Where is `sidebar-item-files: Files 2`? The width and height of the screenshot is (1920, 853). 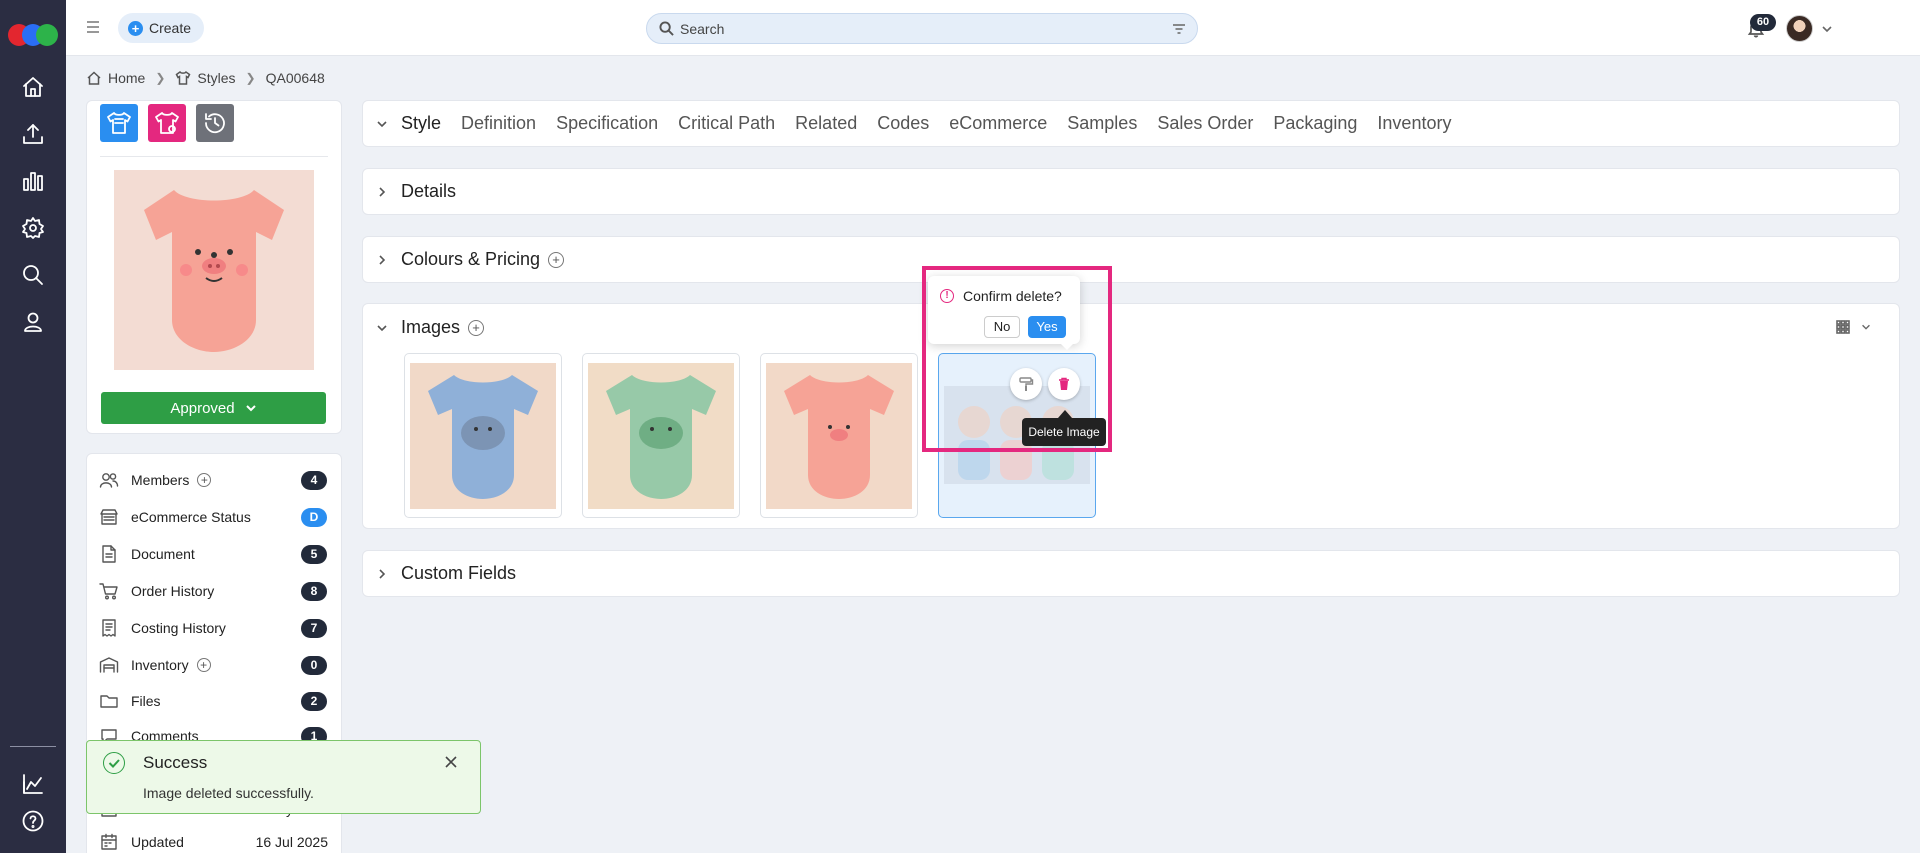 sidebar-item-files: Files 2 is located at coordinates (214, 701).